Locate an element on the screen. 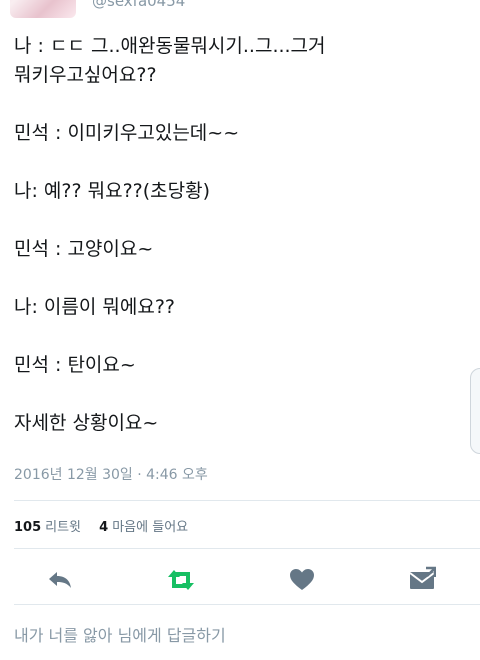 Image resolution: width=480 pixels, height=660 pixels. like-button is located at coordinates (302, 580).